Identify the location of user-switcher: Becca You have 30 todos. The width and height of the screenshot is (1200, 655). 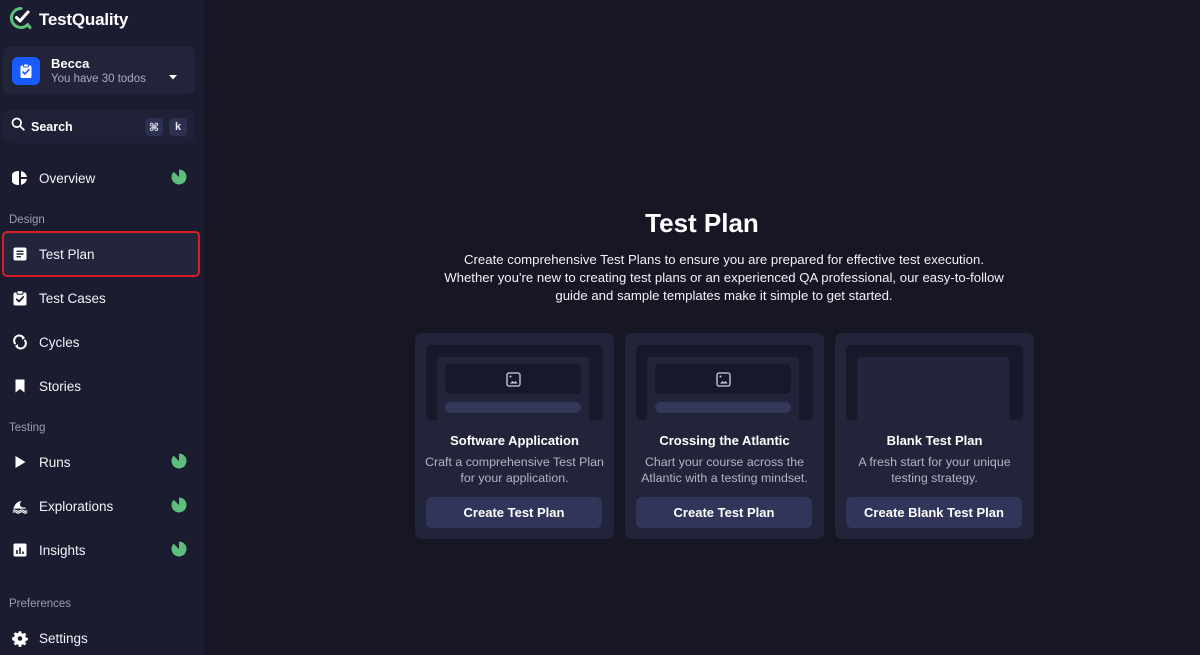
(99, 70).